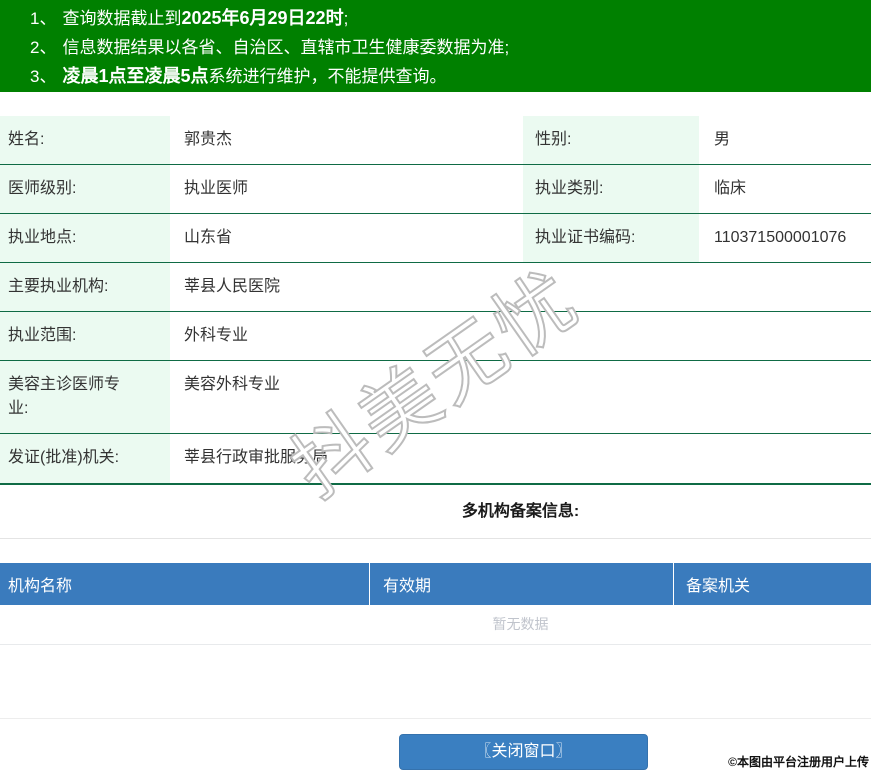  Describe the element at coordinates (611, 189) in the screenshot. I see `field-label-practice-category: 执业类别:` at that location.